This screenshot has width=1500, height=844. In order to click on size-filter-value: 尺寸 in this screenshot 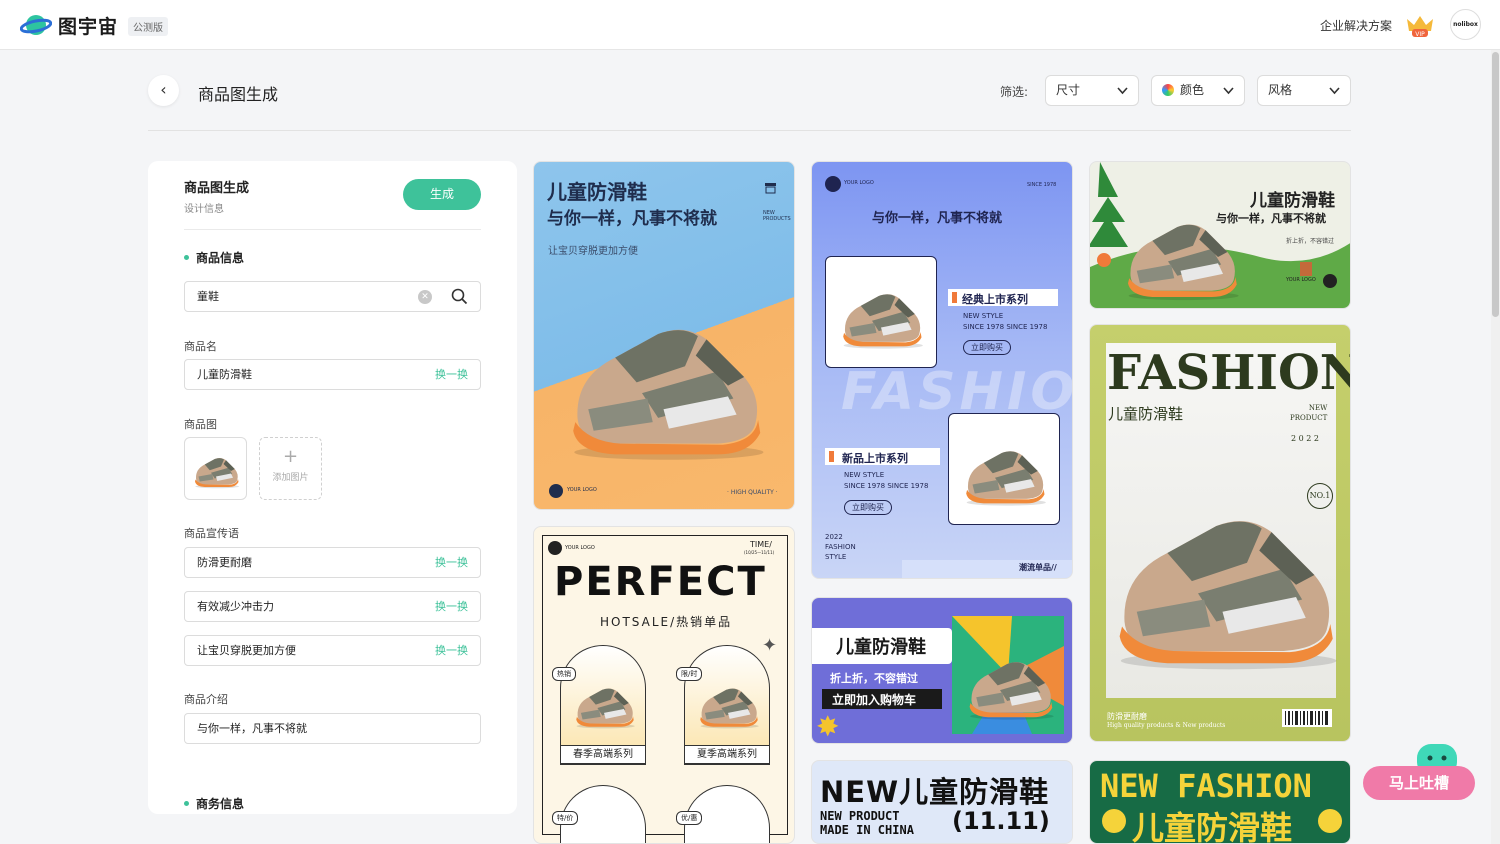, I will do `click(1068, 90)`.